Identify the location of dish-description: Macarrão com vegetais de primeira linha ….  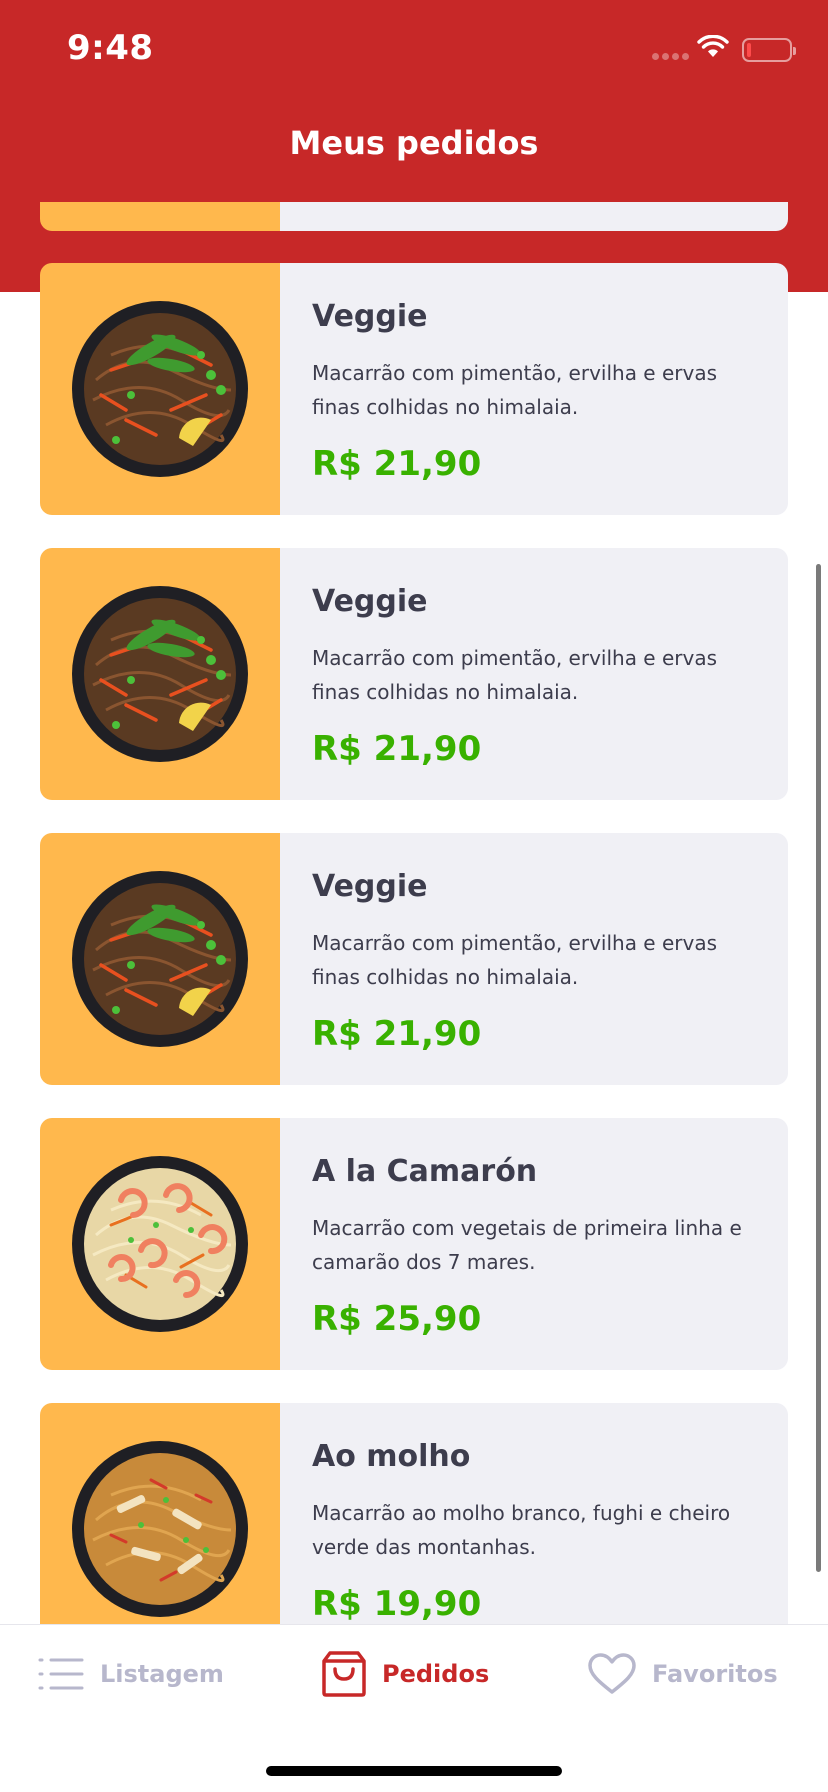
(527, 1245).